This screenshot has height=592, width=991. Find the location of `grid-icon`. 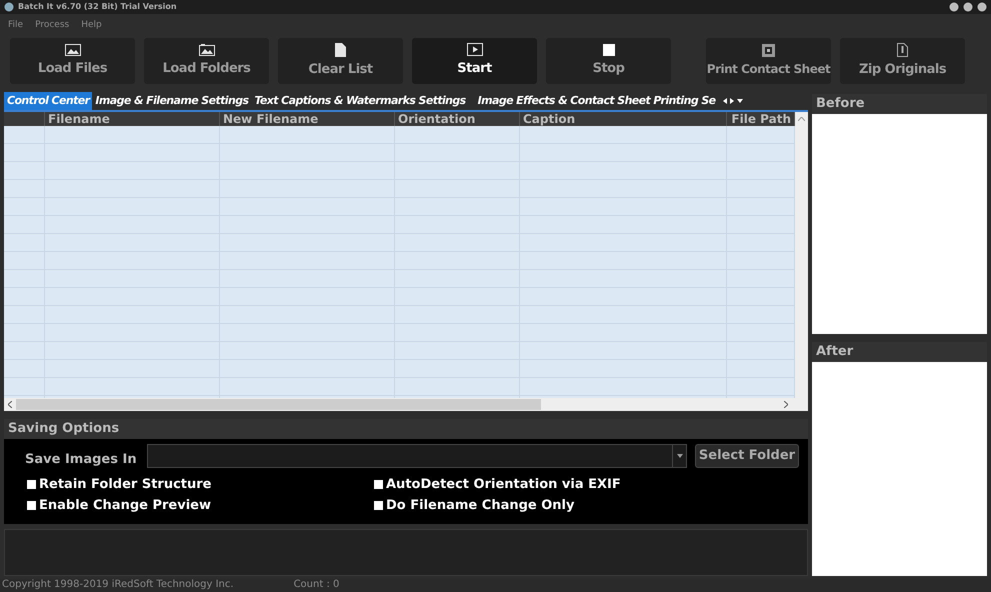

grid-icon is located at coordinates (768, 50).